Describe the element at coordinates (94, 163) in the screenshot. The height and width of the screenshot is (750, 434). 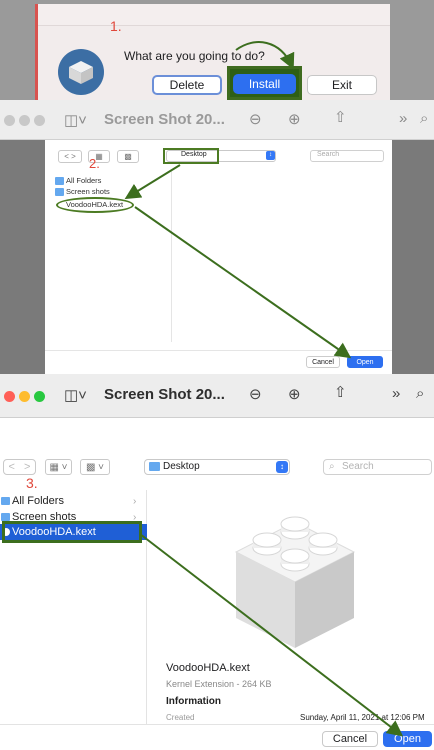
I see `step-2-label: 2.` at that location.